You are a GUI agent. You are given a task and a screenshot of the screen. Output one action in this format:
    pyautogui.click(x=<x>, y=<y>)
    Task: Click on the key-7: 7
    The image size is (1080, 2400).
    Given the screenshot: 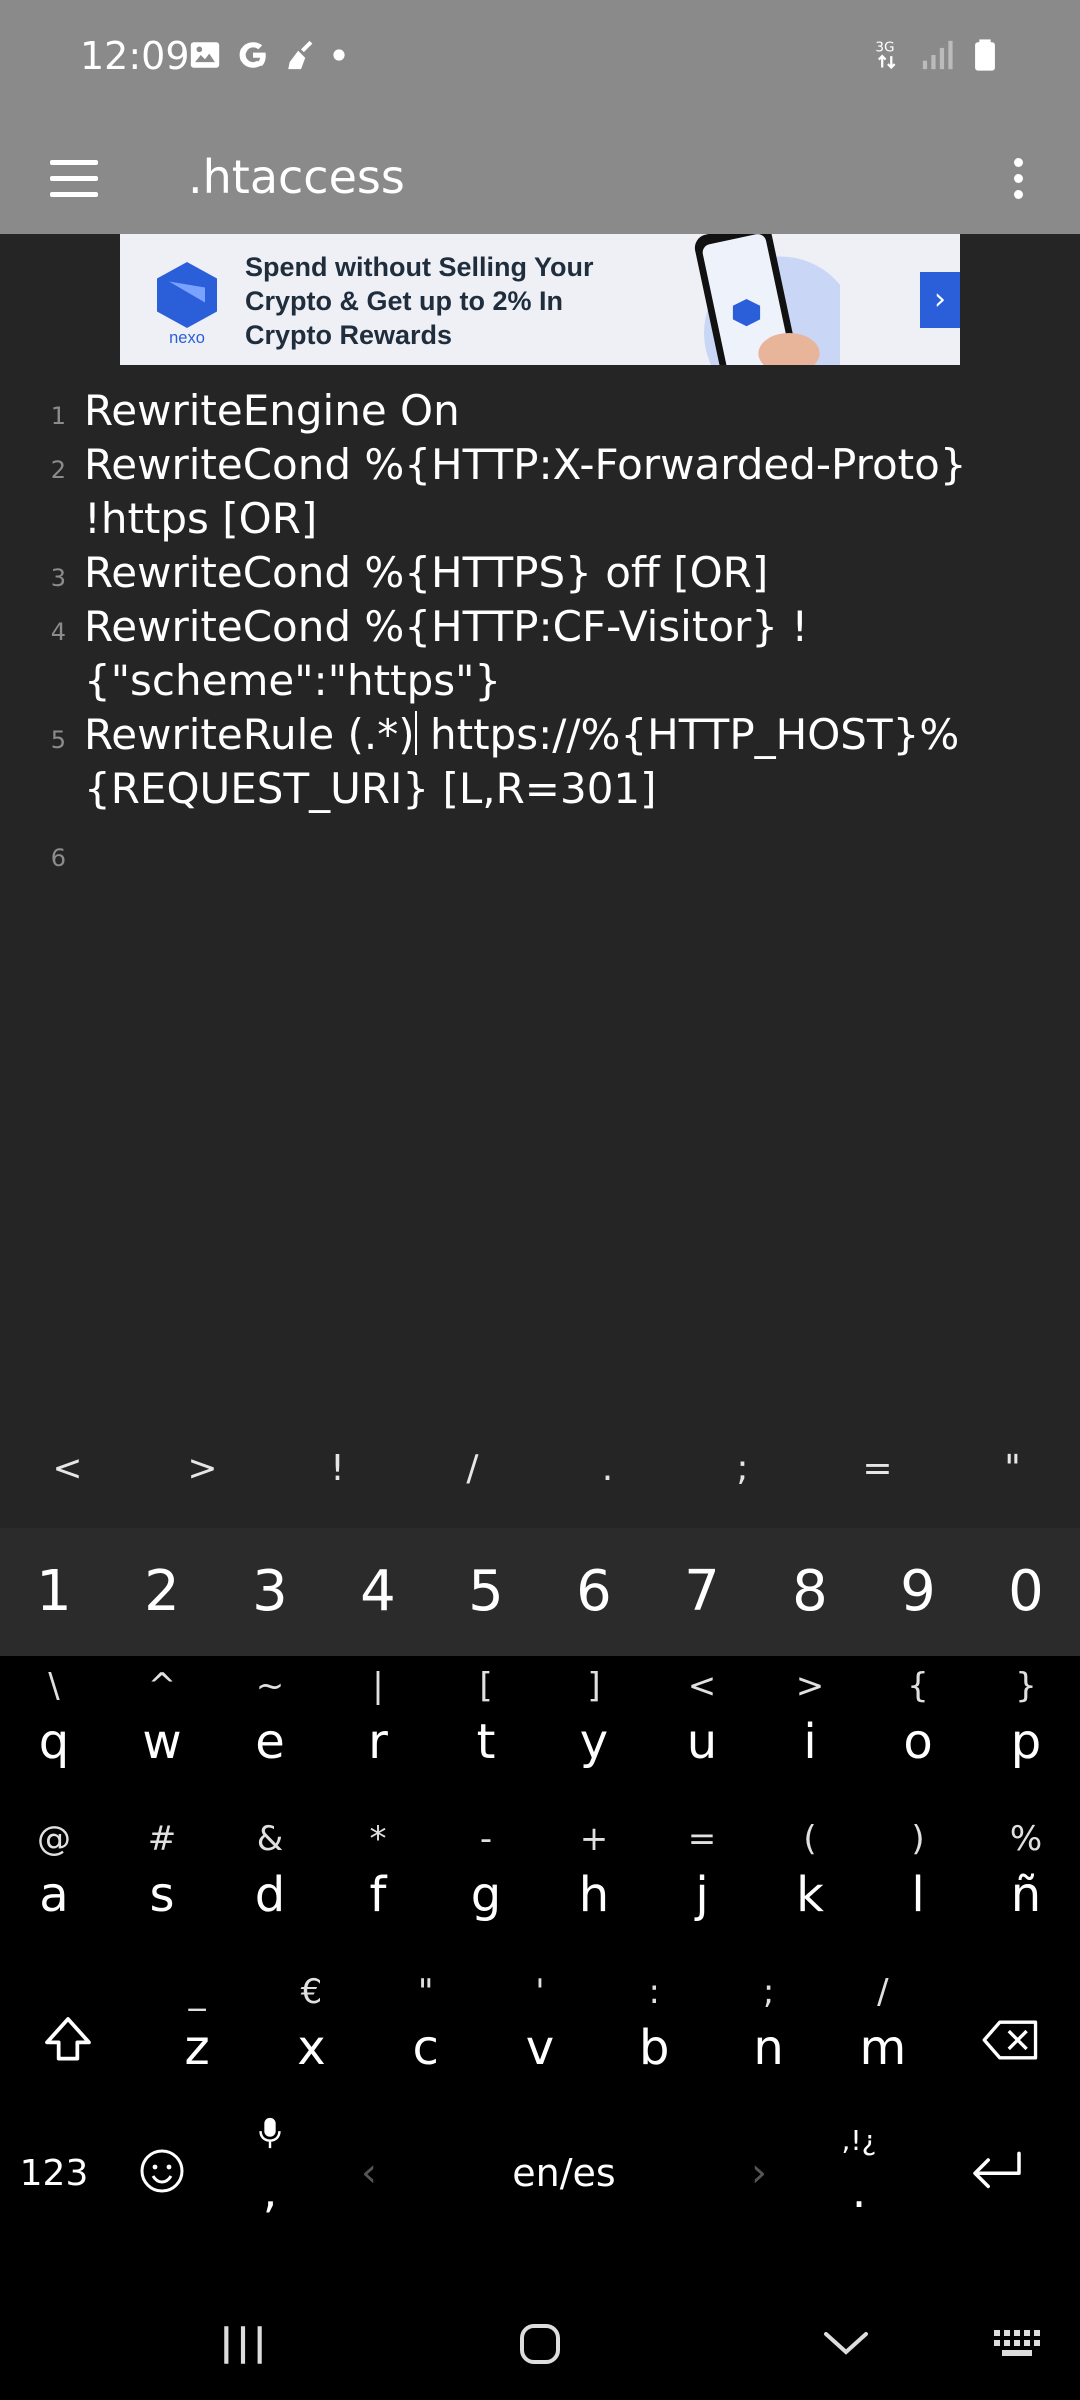 What is the action you would take?
    pyautogui.click(x=702, y=1592)
    